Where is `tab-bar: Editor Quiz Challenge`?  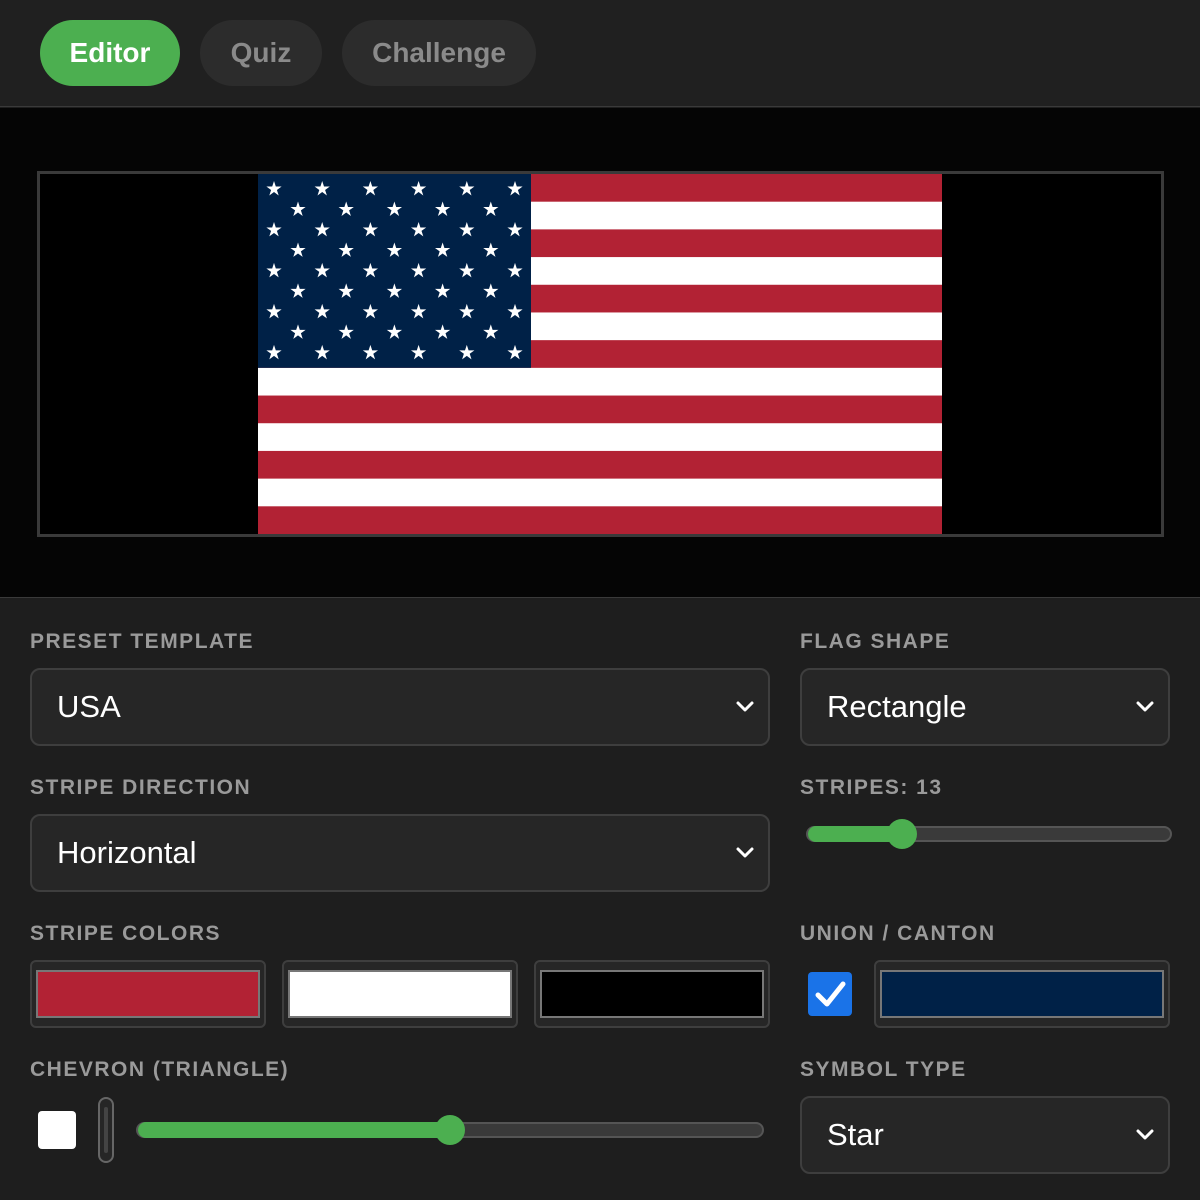
tab-bar: Editor Quiz Challenge is located at coordinates (600, 53).